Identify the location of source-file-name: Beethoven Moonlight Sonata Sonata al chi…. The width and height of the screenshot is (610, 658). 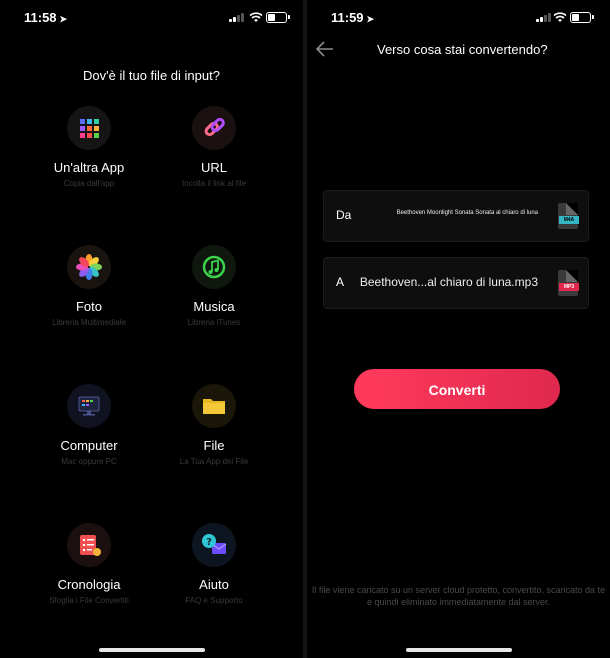
(467, 213).